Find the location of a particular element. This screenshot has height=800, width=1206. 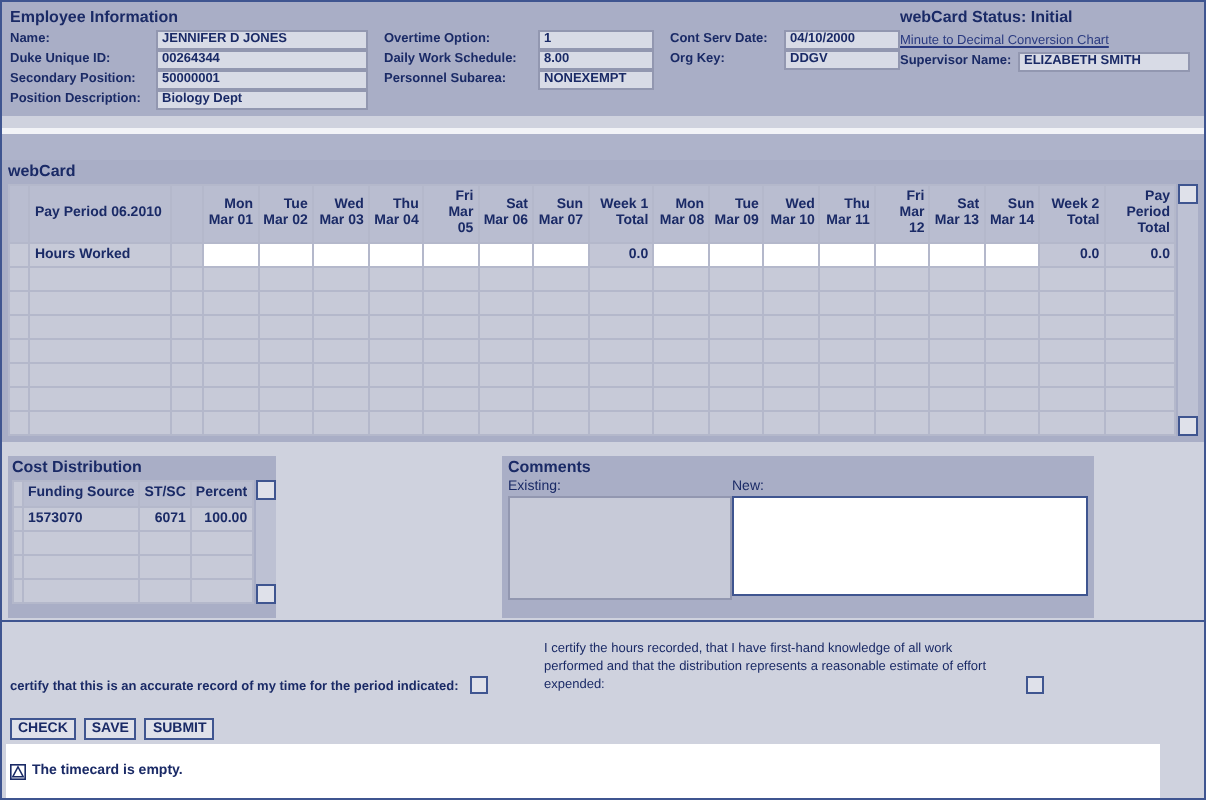

new-comment-field is located at coordinates (910, 546).